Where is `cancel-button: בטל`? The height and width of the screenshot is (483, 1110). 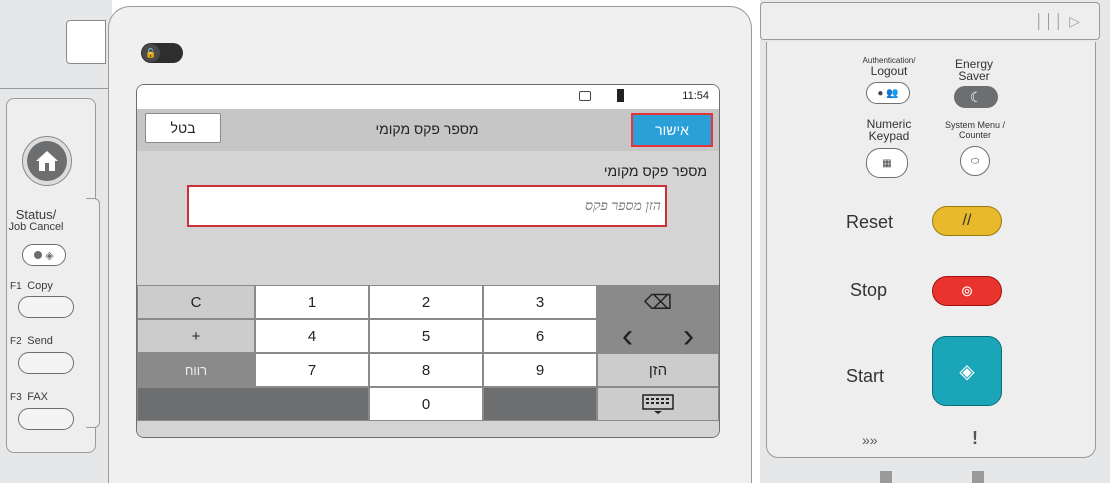
cancel-button: בטל is located at coordinates (183, 128).